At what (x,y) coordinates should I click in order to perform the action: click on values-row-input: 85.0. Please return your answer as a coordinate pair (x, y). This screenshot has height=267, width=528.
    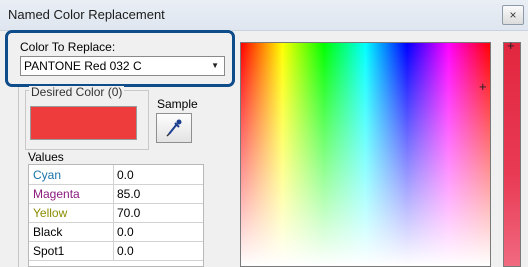
    Looking at the image, I should click on (158, 193).